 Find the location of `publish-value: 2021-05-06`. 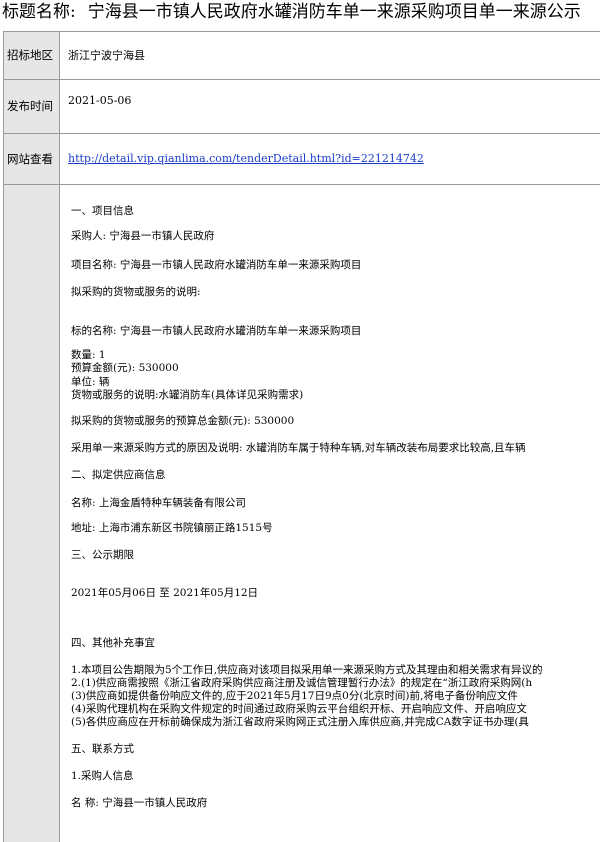

publish-value: 2021-05-06 is located at coordinates (100, 100).